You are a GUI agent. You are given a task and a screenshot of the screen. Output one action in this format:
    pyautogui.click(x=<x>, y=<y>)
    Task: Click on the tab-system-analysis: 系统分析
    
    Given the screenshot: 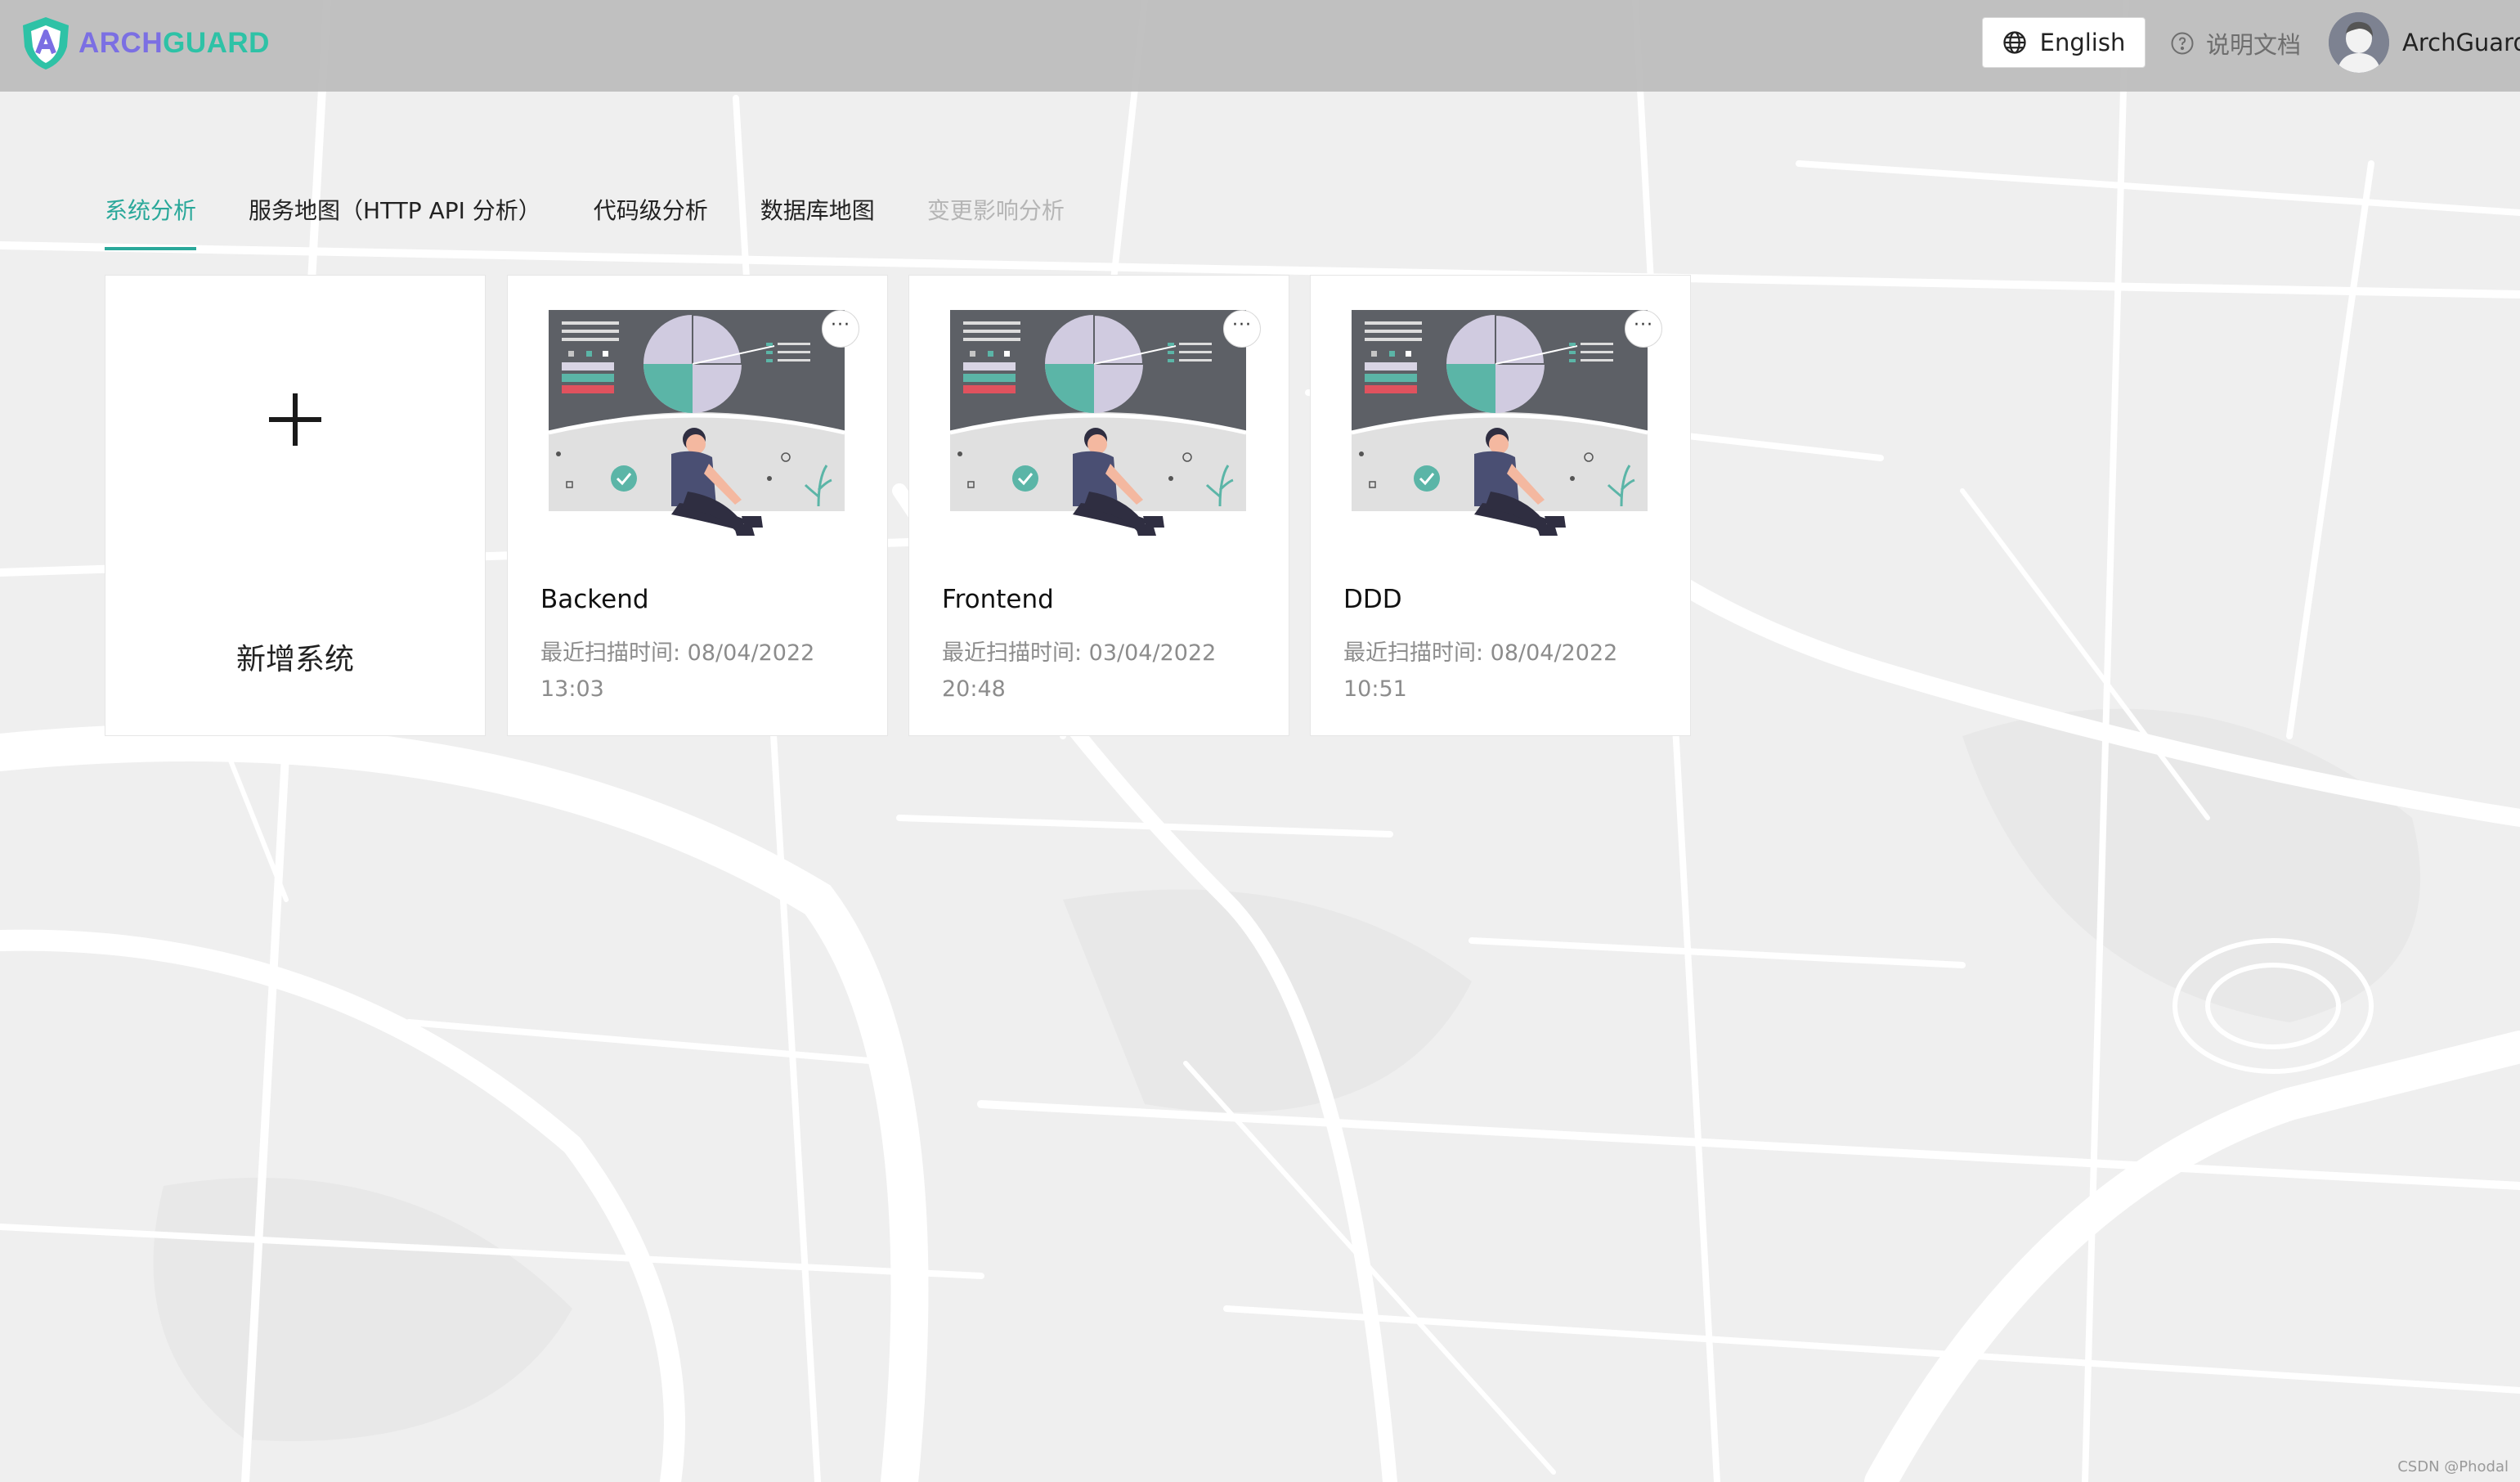 What is the action you would take?
    pyautogui.click(x=151, y=221)
    